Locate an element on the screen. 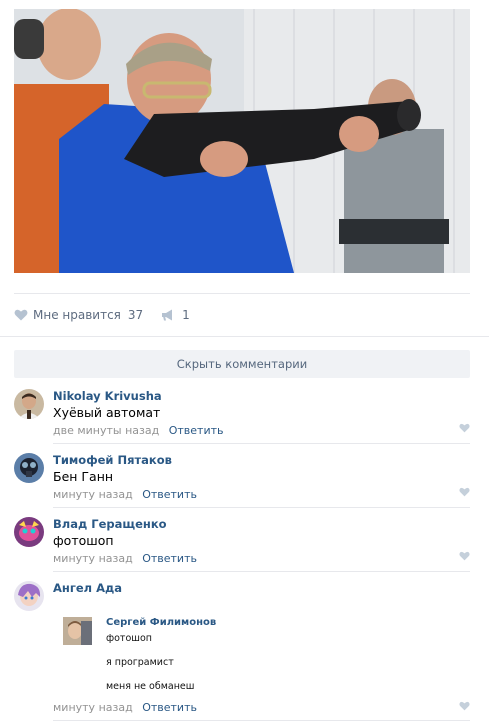 The height and width of the screenshot is (725, 489). like-label: Мне нравится is located at coordinates (77, 315).